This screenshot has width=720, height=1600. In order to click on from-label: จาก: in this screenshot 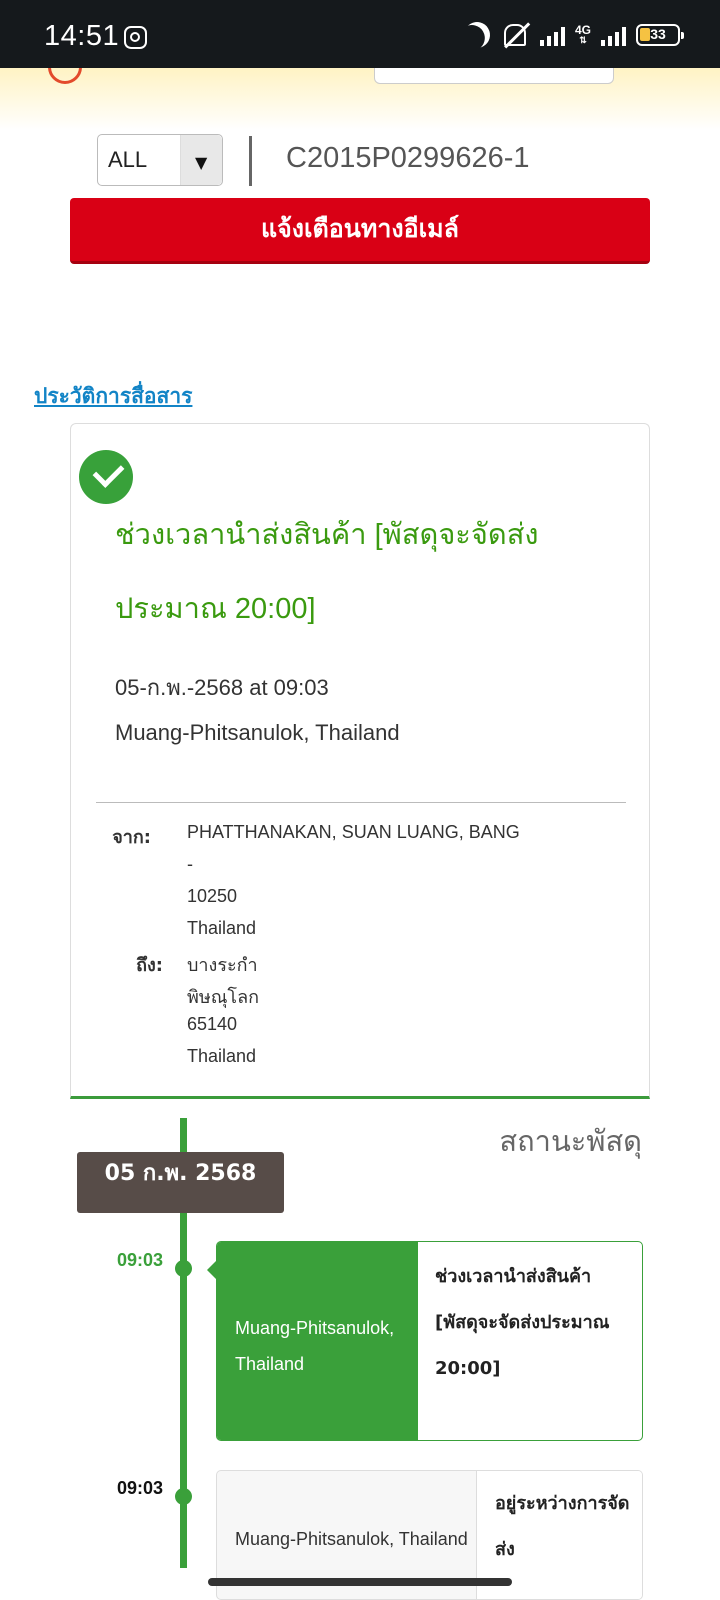, I will do `click(131, 837)`.